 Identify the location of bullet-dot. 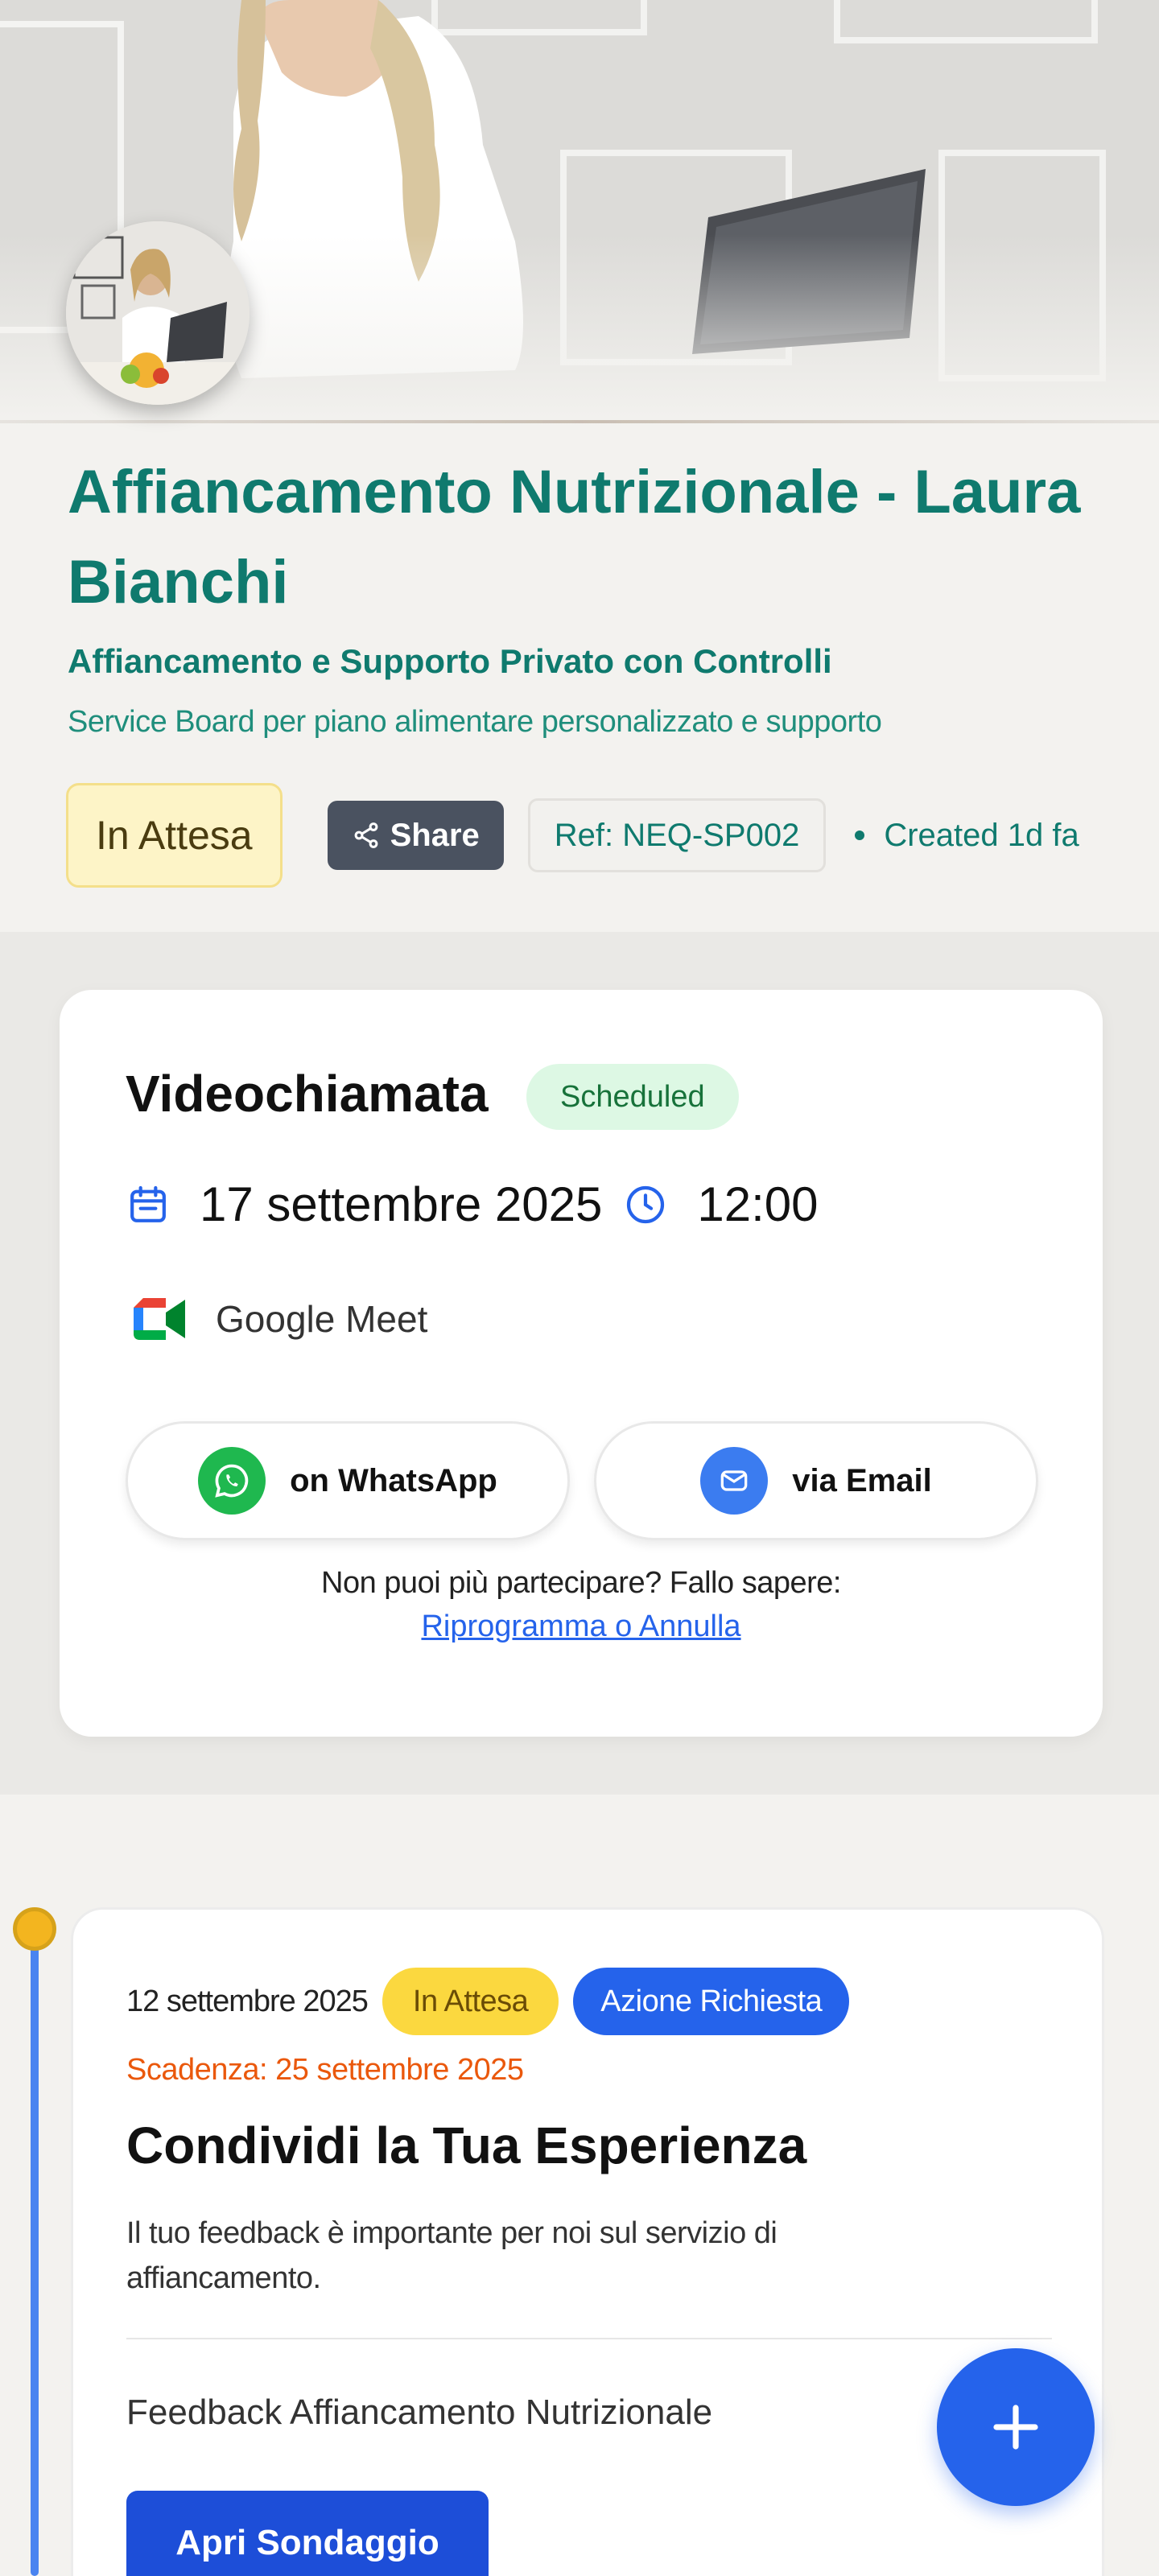
(860, 835).